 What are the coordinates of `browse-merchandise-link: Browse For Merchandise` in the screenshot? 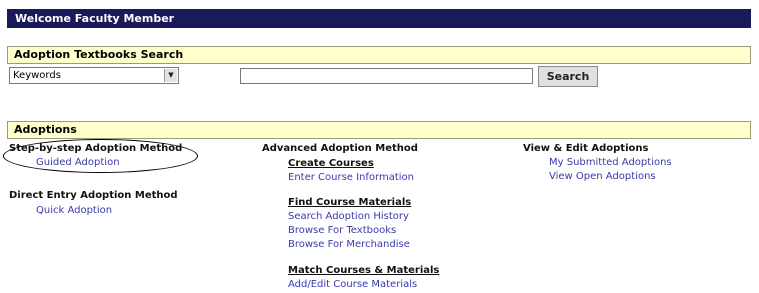 It's located at (349, 244).